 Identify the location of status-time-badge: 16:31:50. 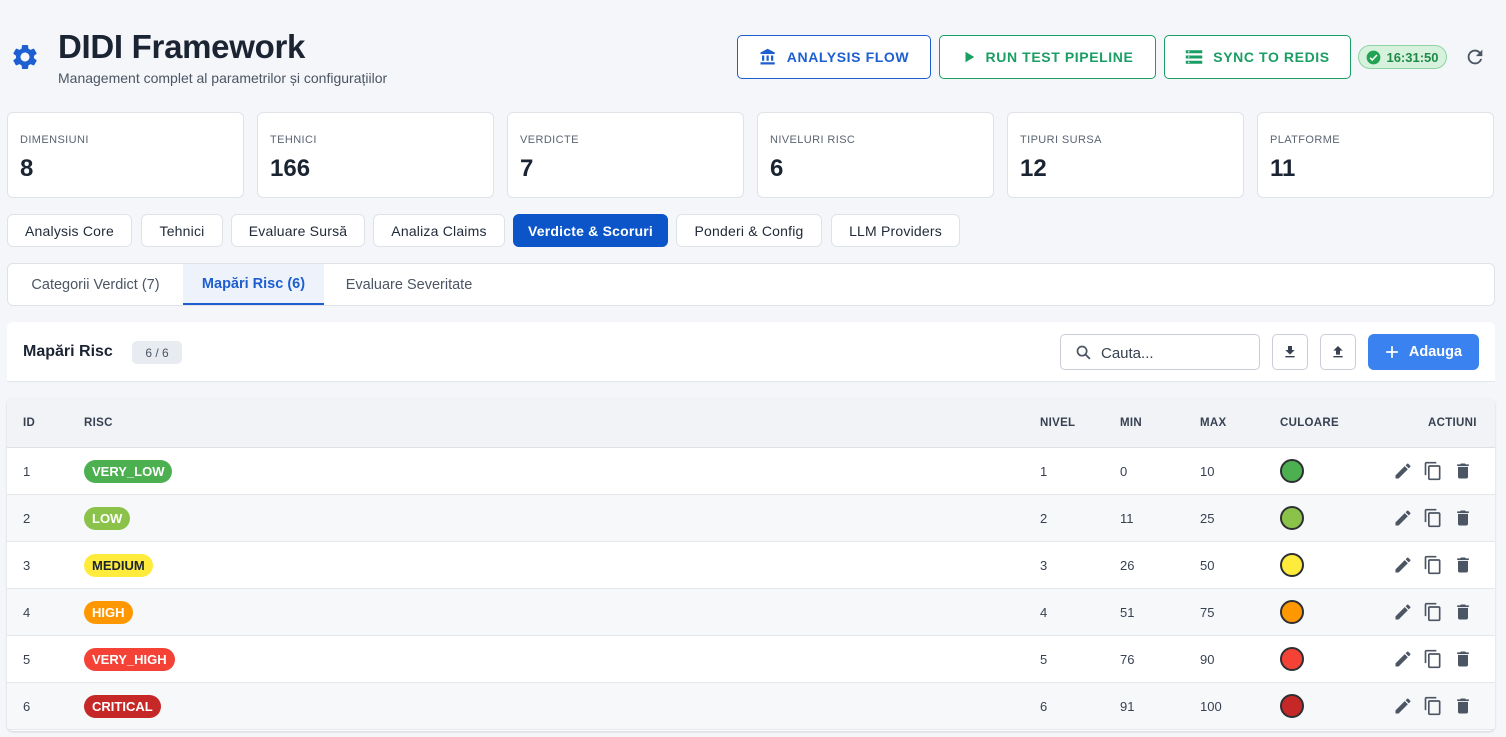
(1402, 57).